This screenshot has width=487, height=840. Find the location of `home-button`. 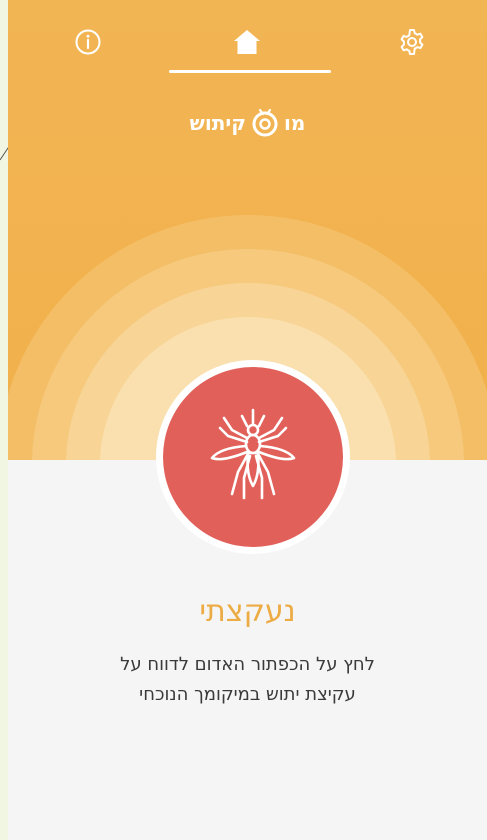

home-button is located at coordinates (247, 42).